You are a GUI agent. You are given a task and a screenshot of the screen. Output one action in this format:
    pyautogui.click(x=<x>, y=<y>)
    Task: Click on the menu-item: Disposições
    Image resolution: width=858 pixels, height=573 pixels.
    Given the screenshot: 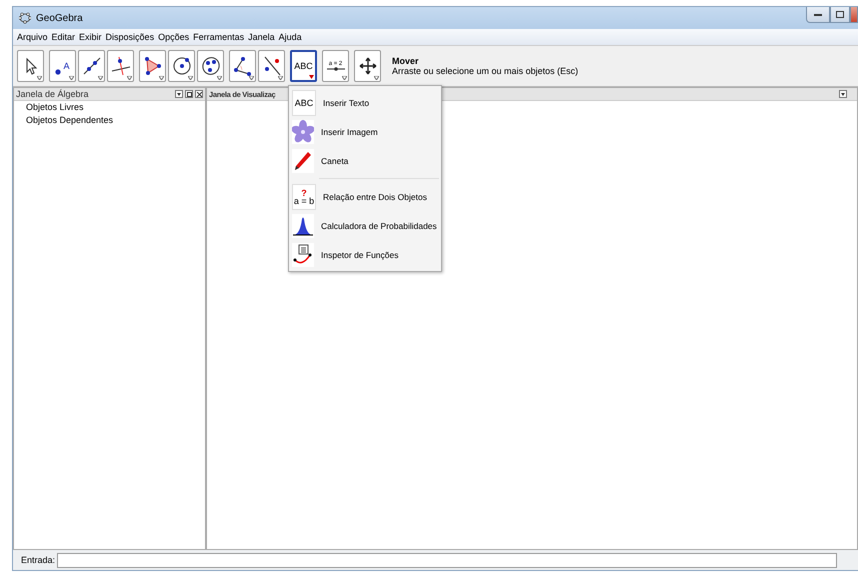 What is the action you would take?
    pyautogui.click(x=130, y=37)
    